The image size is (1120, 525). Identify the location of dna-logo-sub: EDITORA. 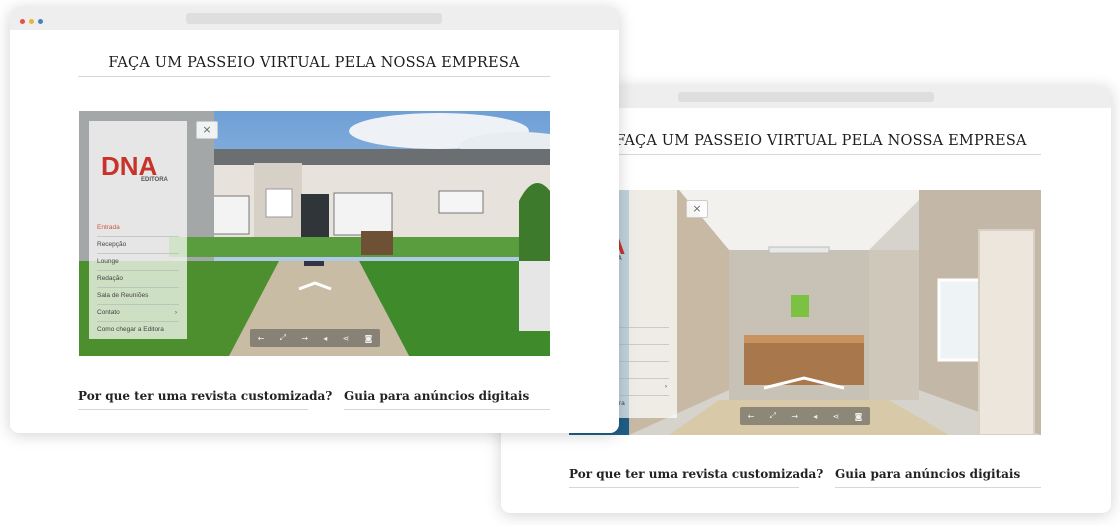
(154, 180).